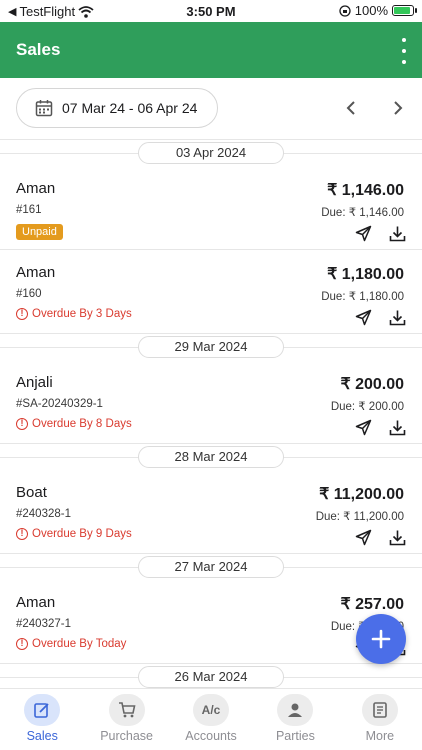  Describe the element at coordinates (295, 736) in the screenshot. I see `tab-label: Parties` at that location.